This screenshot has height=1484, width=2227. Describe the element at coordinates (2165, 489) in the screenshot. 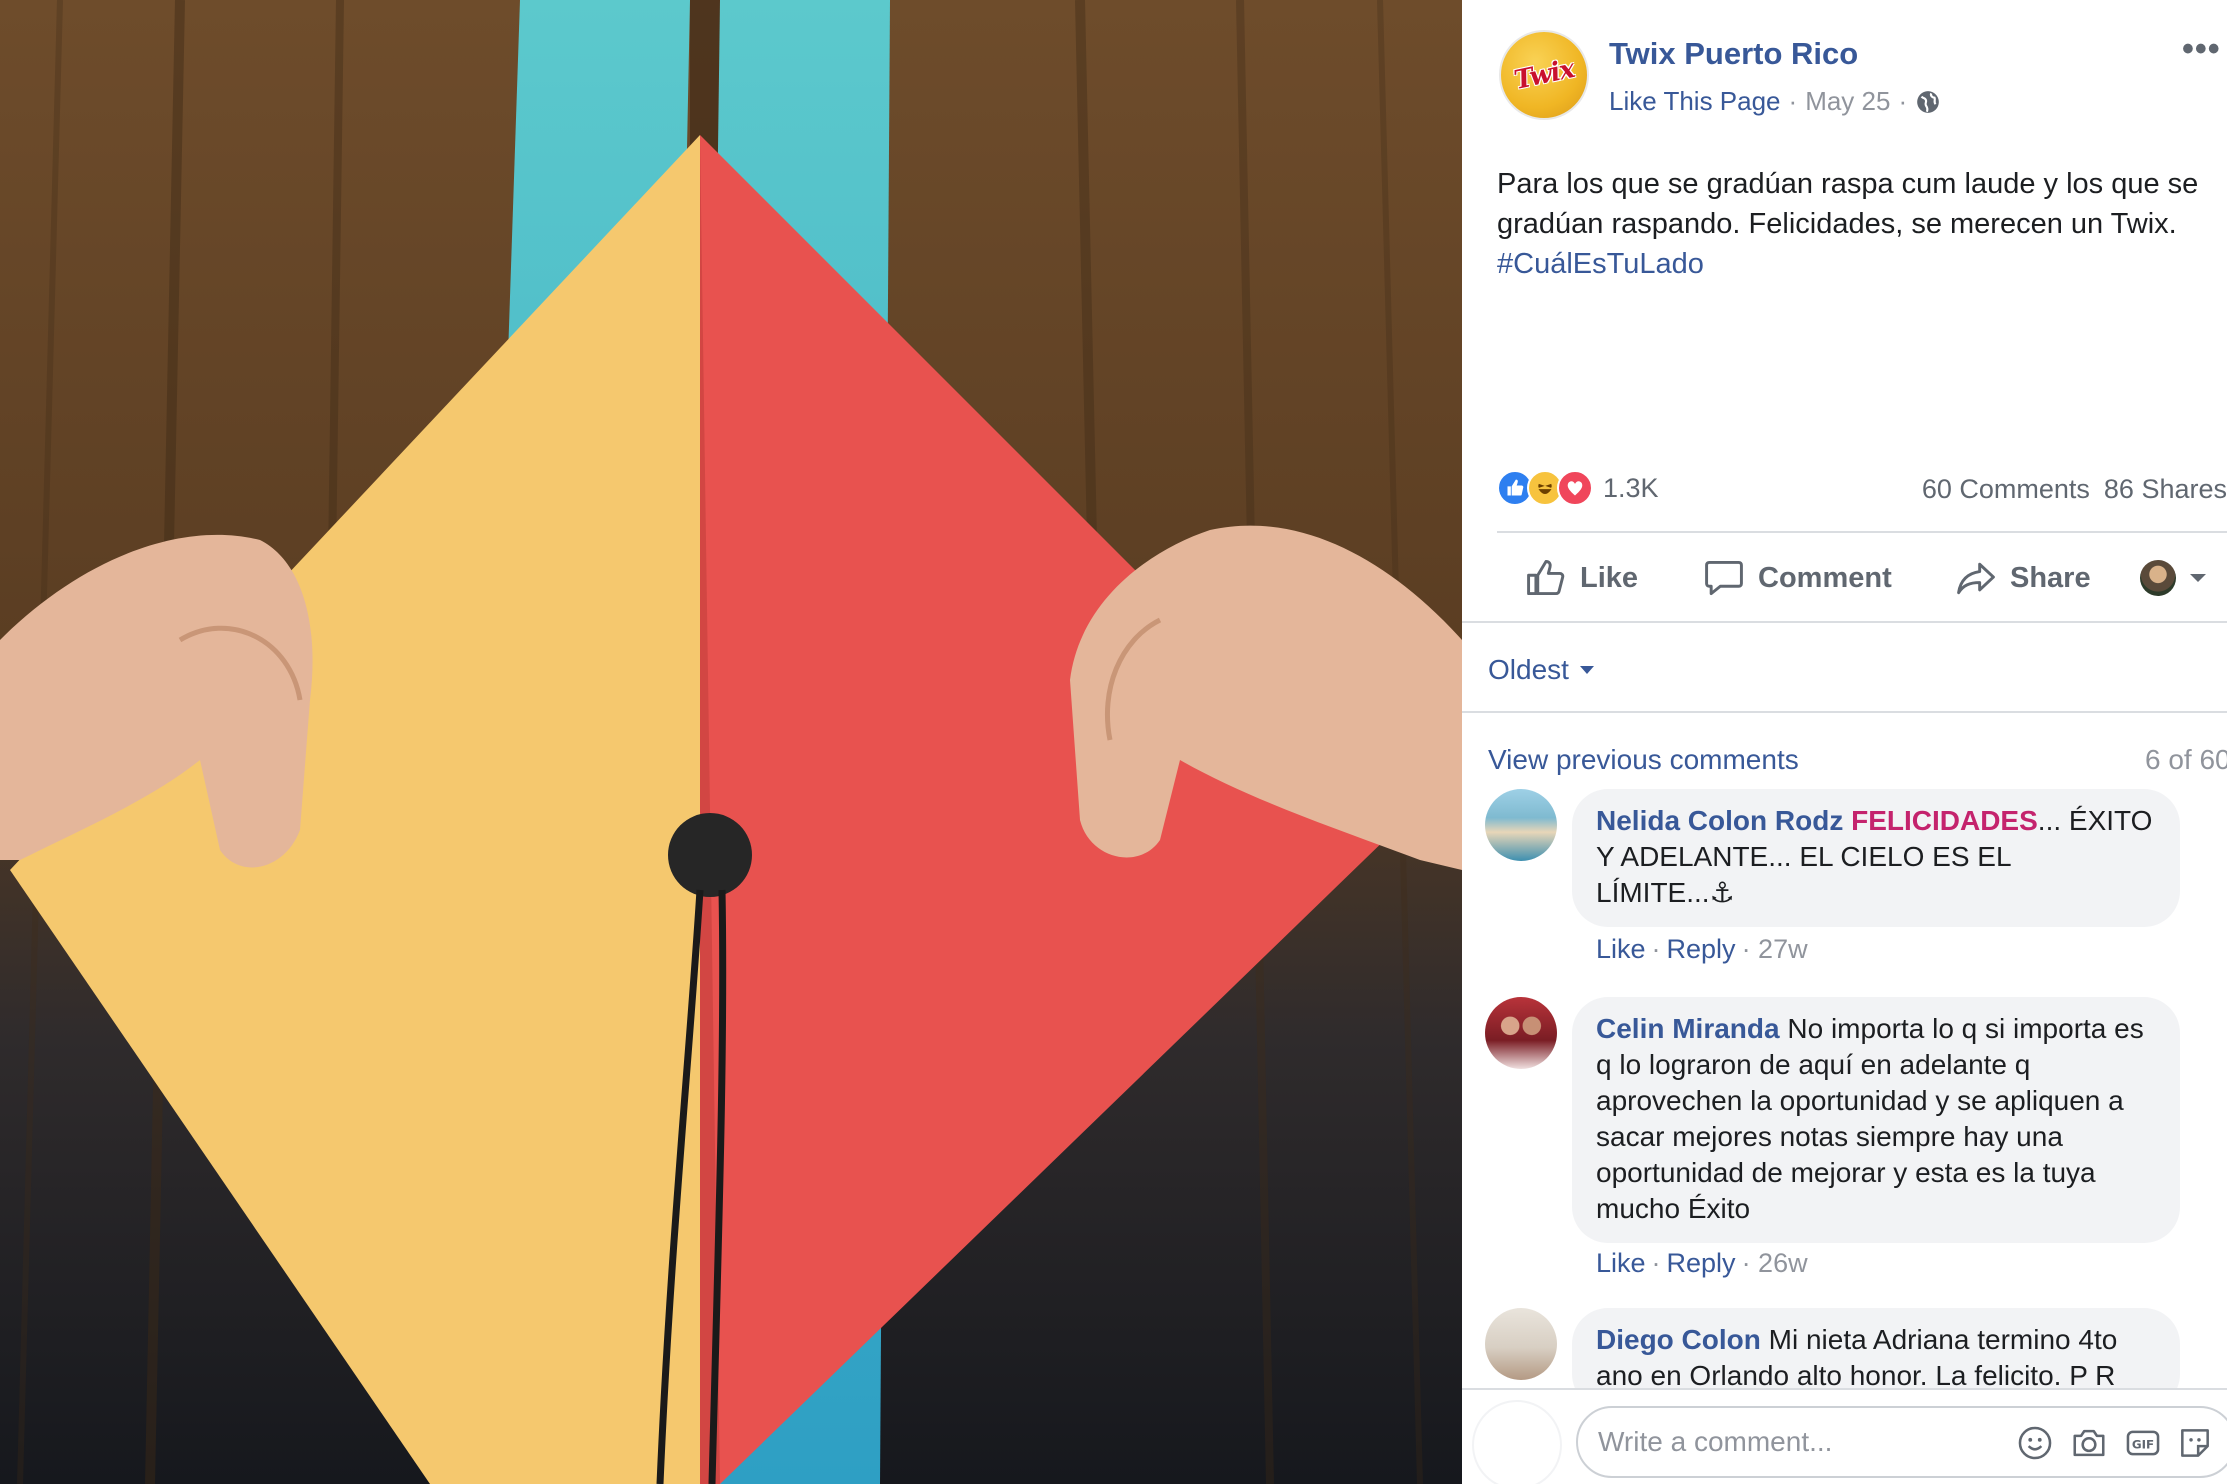

I see `shares-count: 86 Shares` at that location.